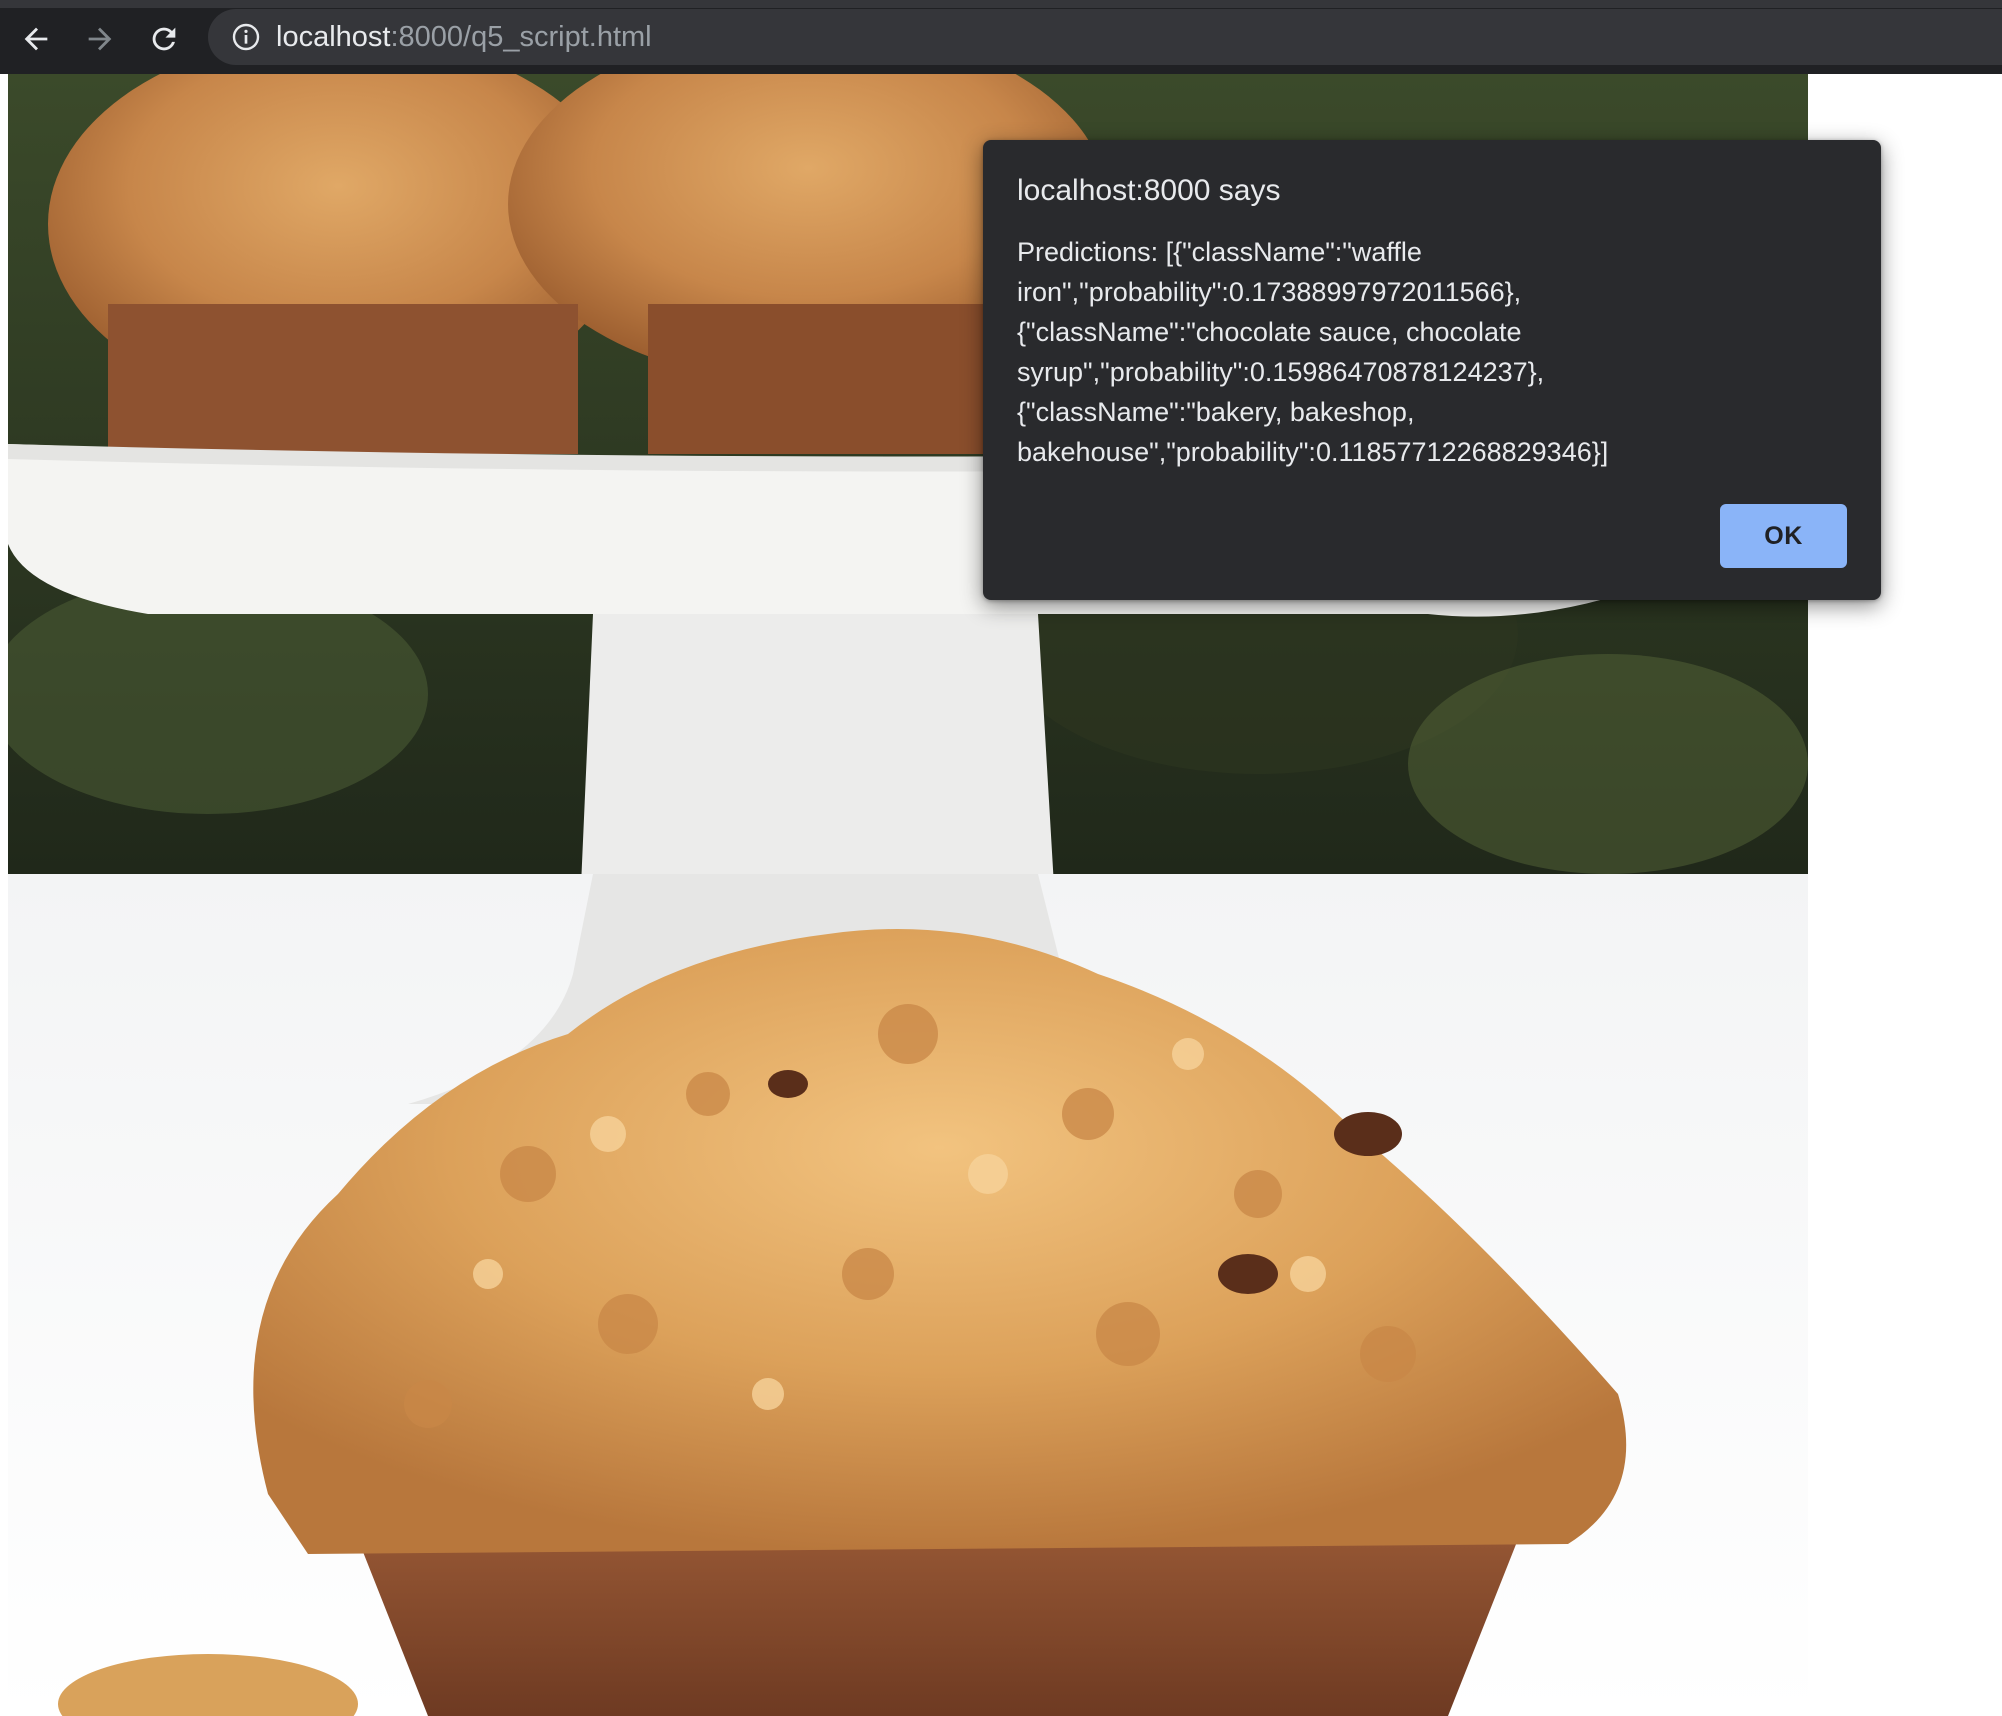  I want to click on reload-icon, so click(164, 39).